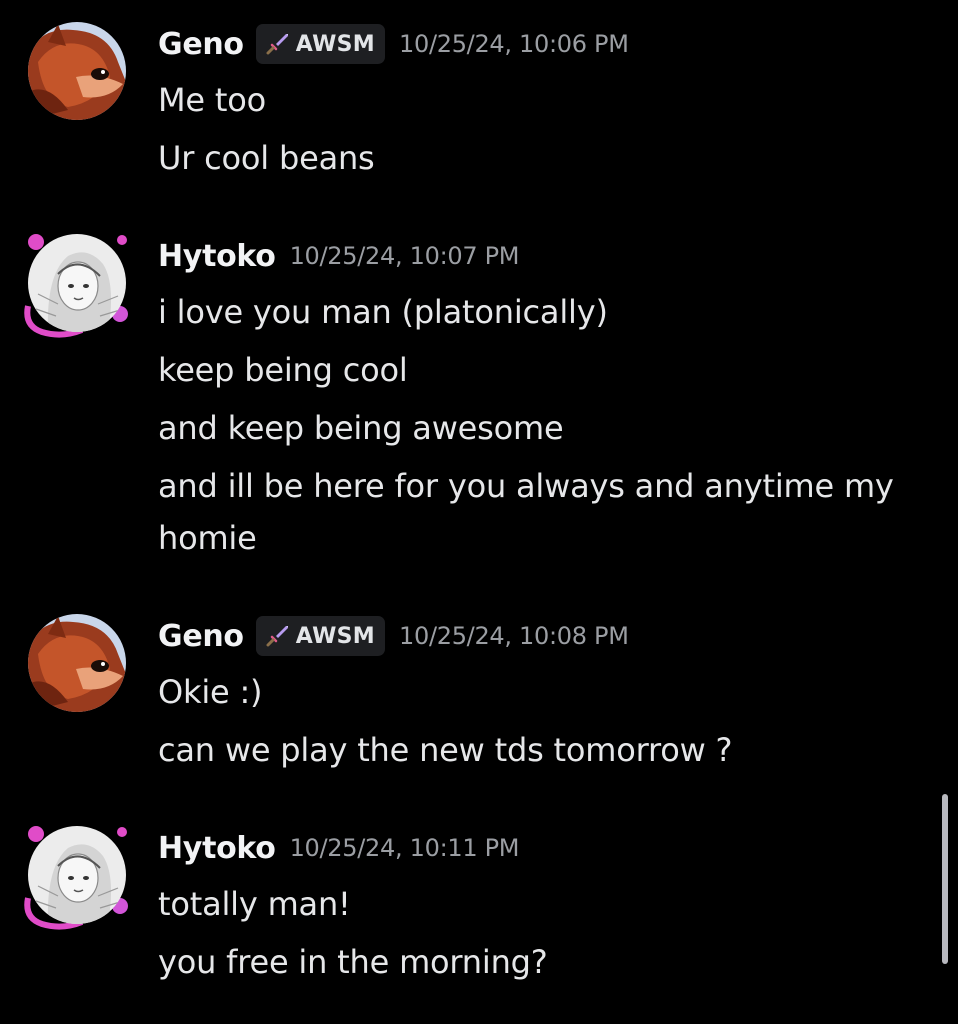  What do you see at coordinates (538, 132) in the screenshot?
I see `message-lines: Me too Ur cool beans` at bounding box center [538, 132].